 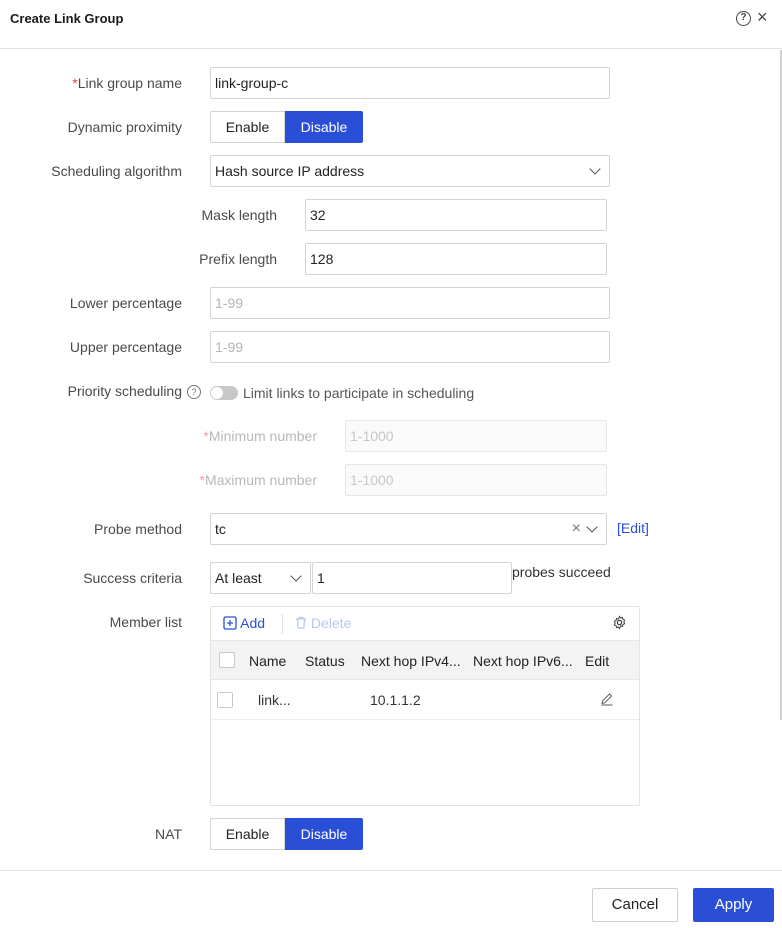 I want to click on member-next-hop-ipv4: 10.1.1.2, so click(x=395, y=700).